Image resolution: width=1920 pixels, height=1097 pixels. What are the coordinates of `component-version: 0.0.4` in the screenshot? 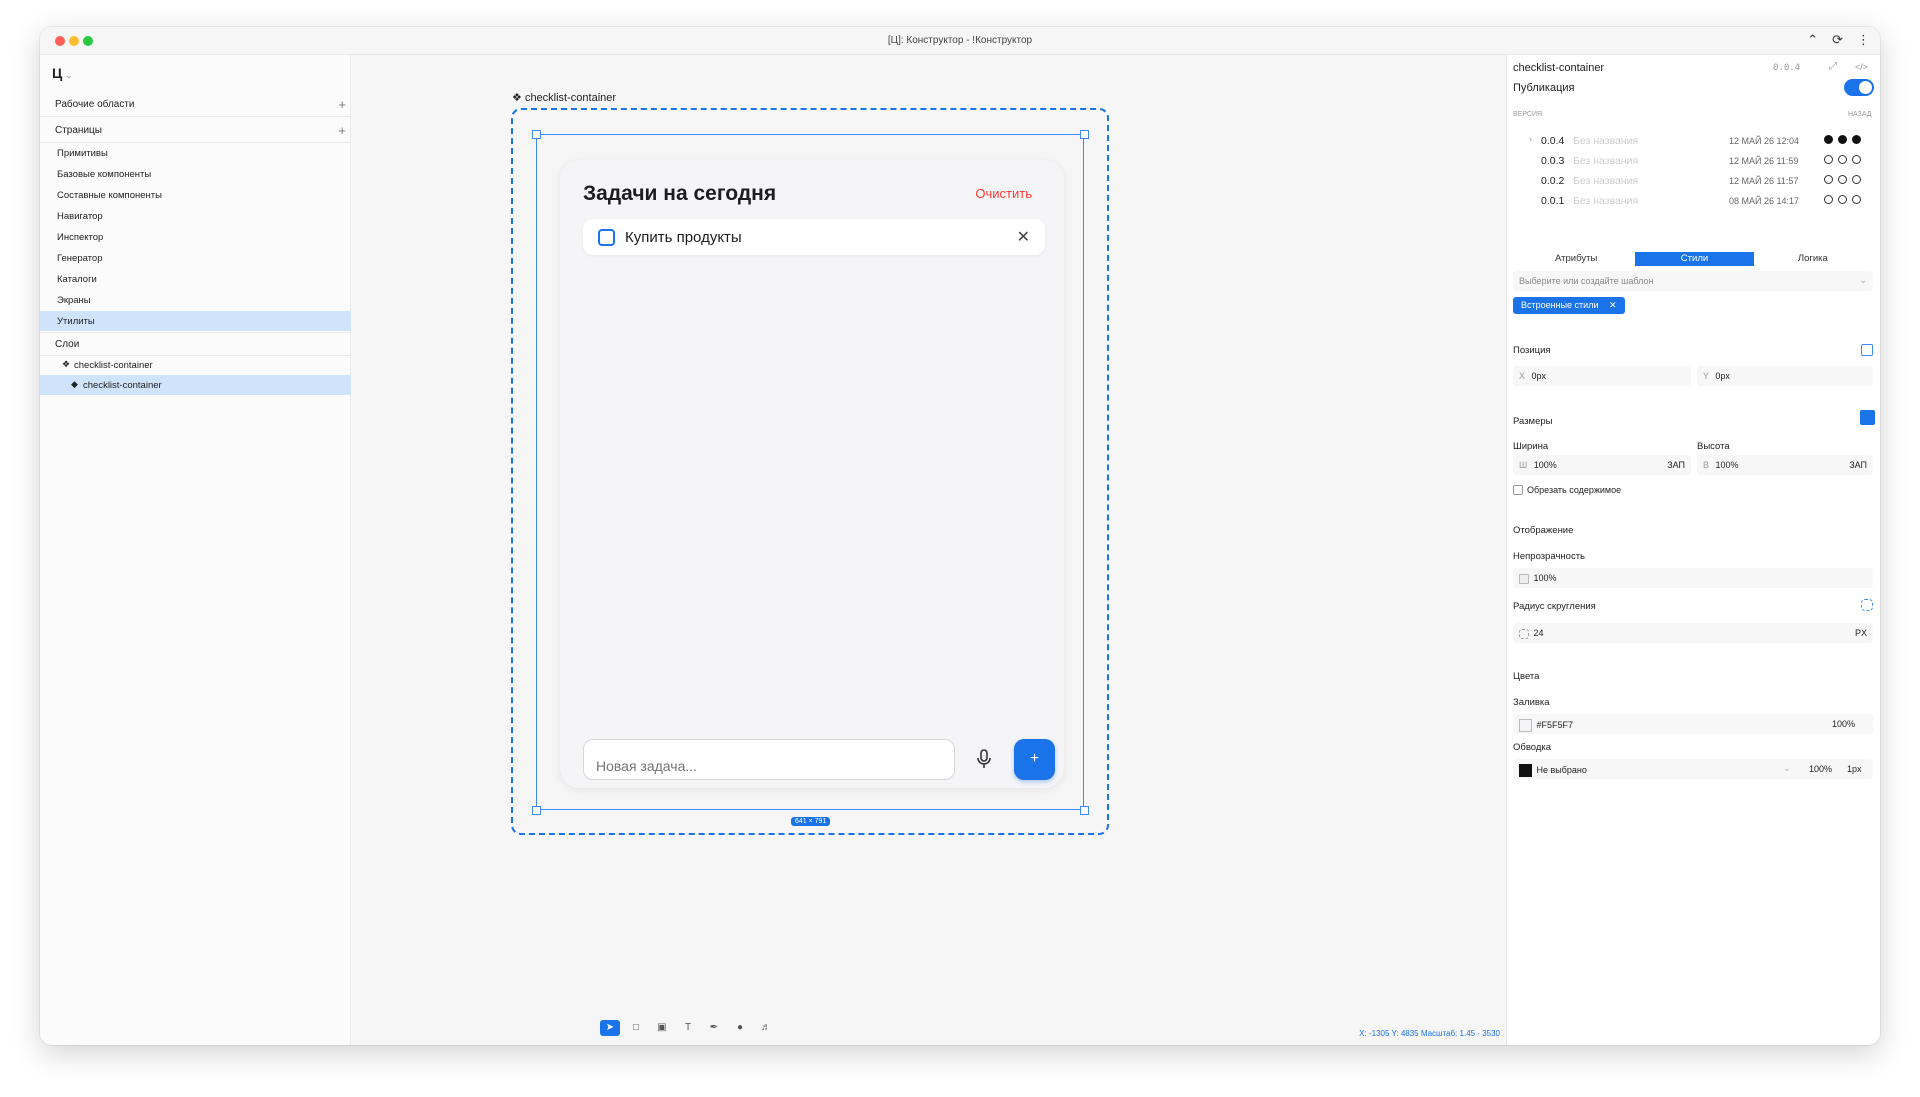 It's located at (1787, 68).